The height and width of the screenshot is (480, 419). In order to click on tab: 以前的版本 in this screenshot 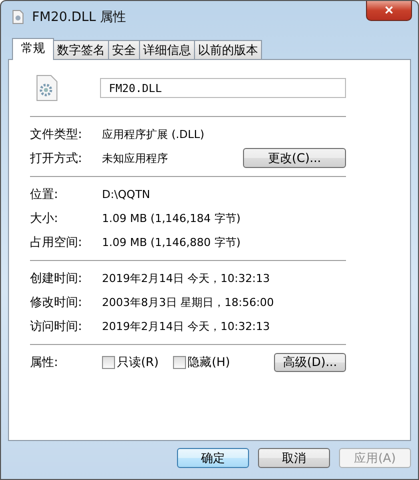, I will do `click(228, 49)`.